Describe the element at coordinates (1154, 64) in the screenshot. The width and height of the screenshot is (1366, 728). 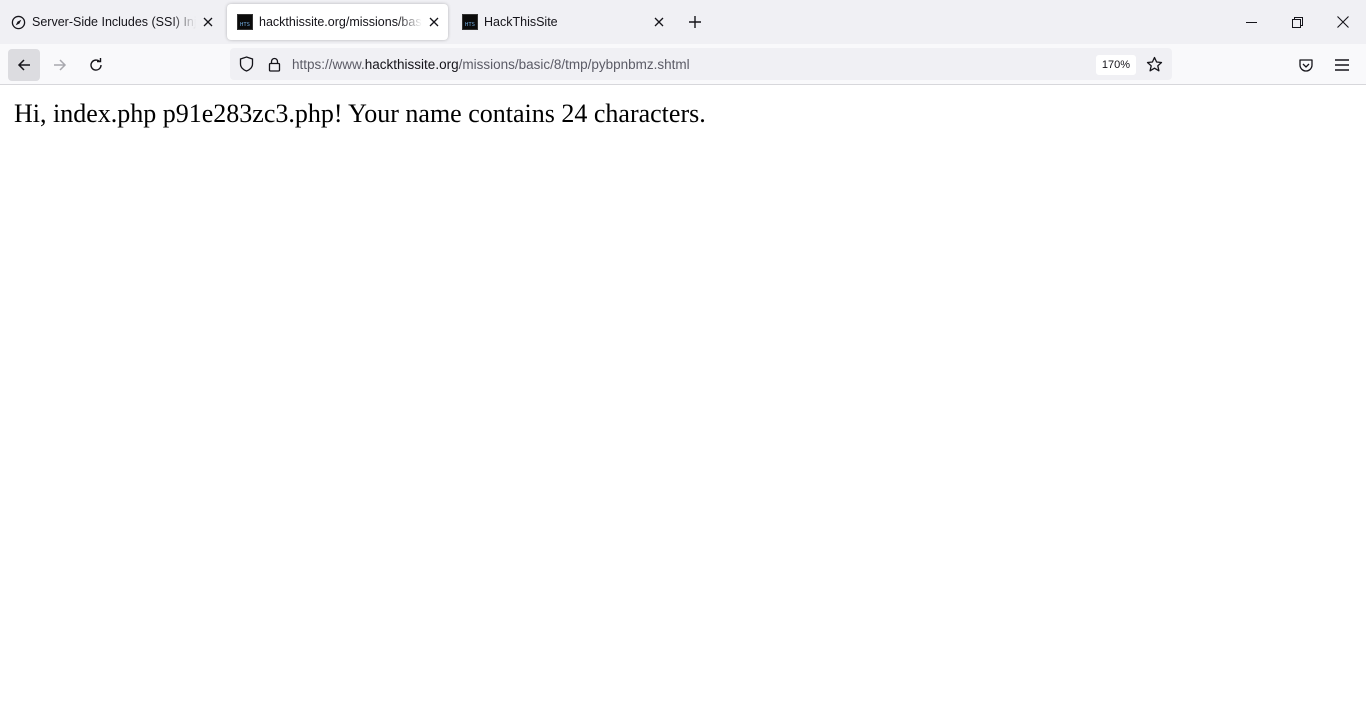
I see `bookmark-star-icon` at that location.